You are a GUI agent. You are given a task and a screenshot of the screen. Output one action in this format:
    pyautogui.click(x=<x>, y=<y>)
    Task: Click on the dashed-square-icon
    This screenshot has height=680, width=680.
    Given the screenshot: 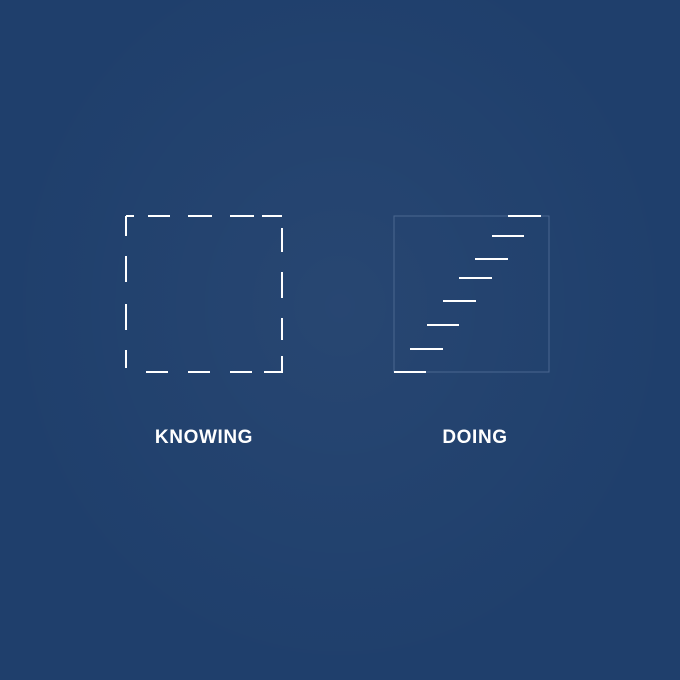 What is the action you would take?
    pyautogui.click(x=204, y=294)
    